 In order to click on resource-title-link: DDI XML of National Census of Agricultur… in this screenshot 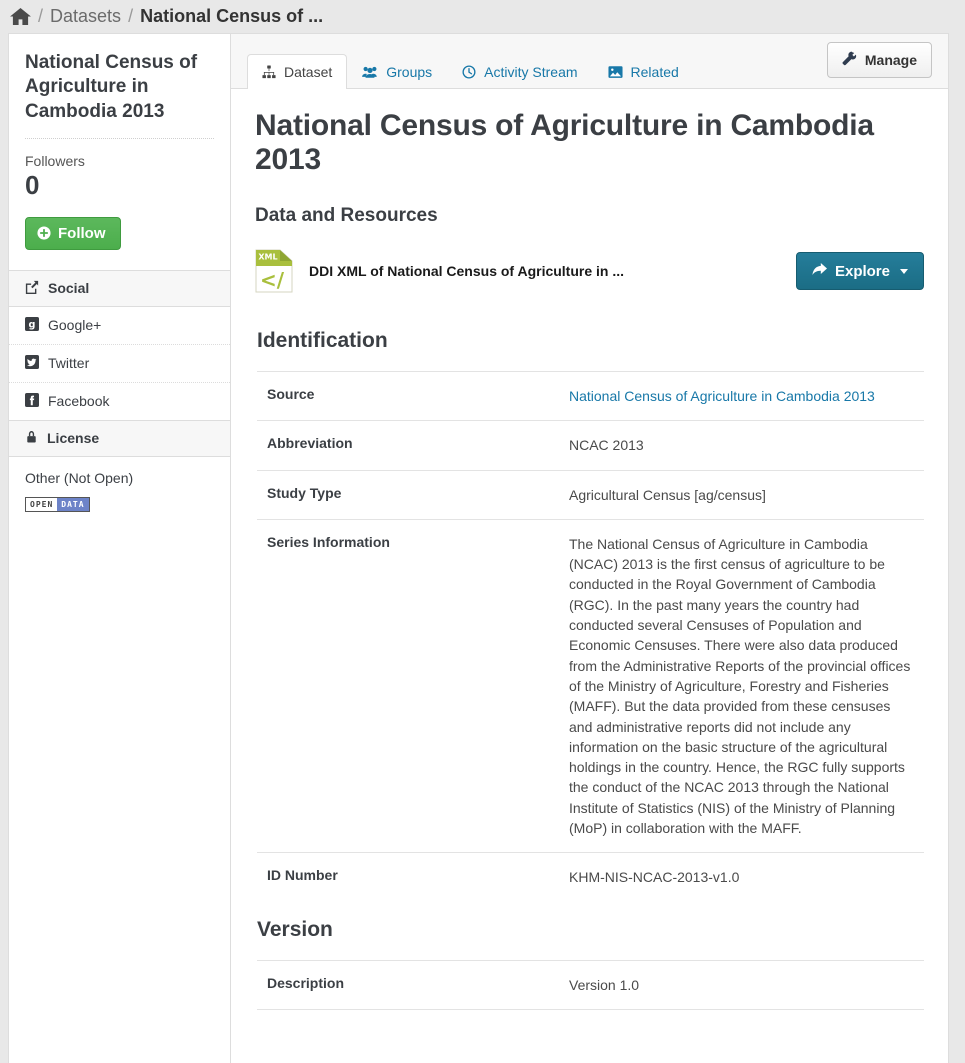, I will do `click(544, 271)`.